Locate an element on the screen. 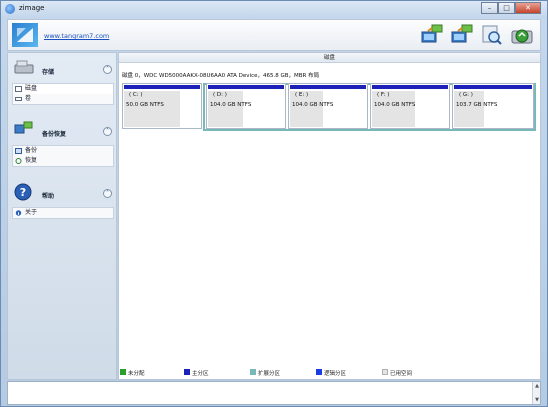 The width and height of the screenshot is (548, 407). disk-tool-icon is located at coordinates (522, 36).